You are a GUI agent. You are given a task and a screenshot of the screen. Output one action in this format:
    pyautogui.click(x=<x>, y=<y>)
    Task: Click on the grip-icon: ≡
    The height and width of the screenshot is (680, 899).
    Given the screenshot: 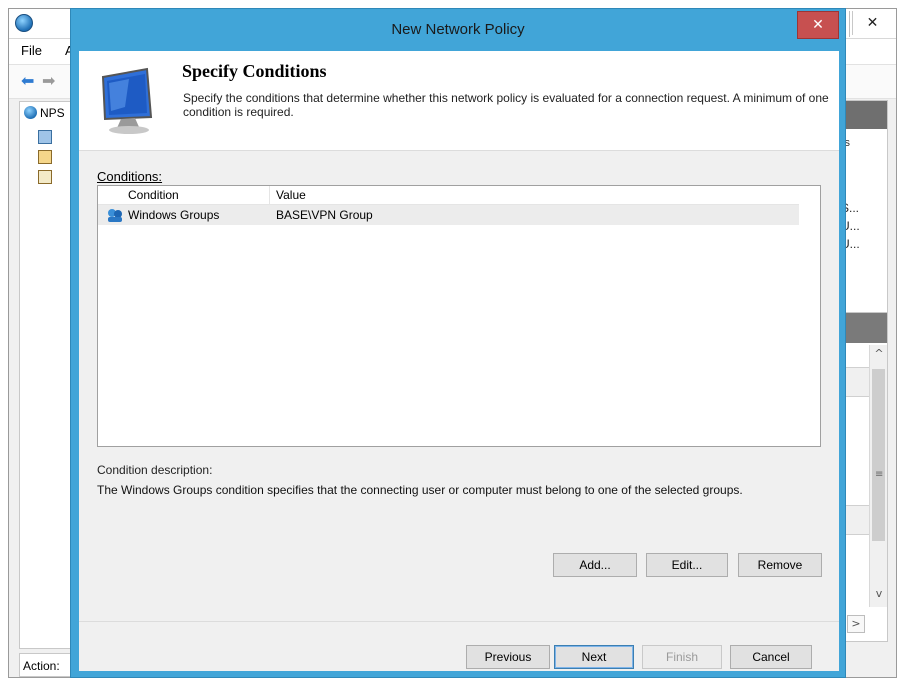 What is the action you would take?
    pyautogui.click(x=879, y=474)
    